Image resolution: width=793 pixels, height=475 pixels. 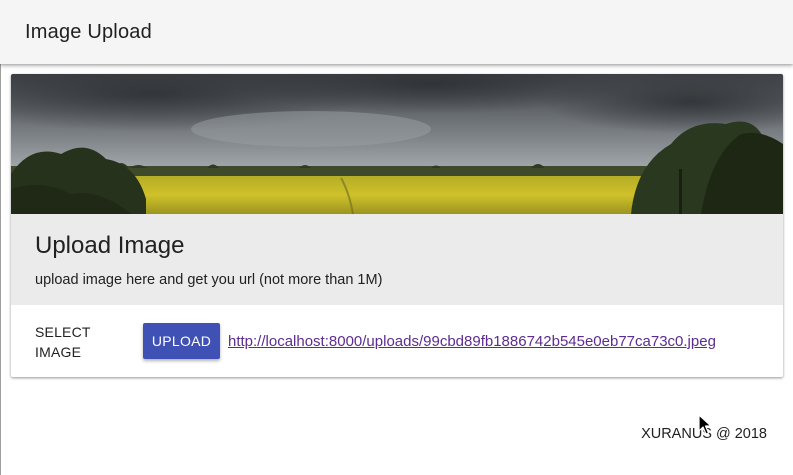 I want to click on select-image-button: SELECT IMAGE, so click(x=83, y=342).